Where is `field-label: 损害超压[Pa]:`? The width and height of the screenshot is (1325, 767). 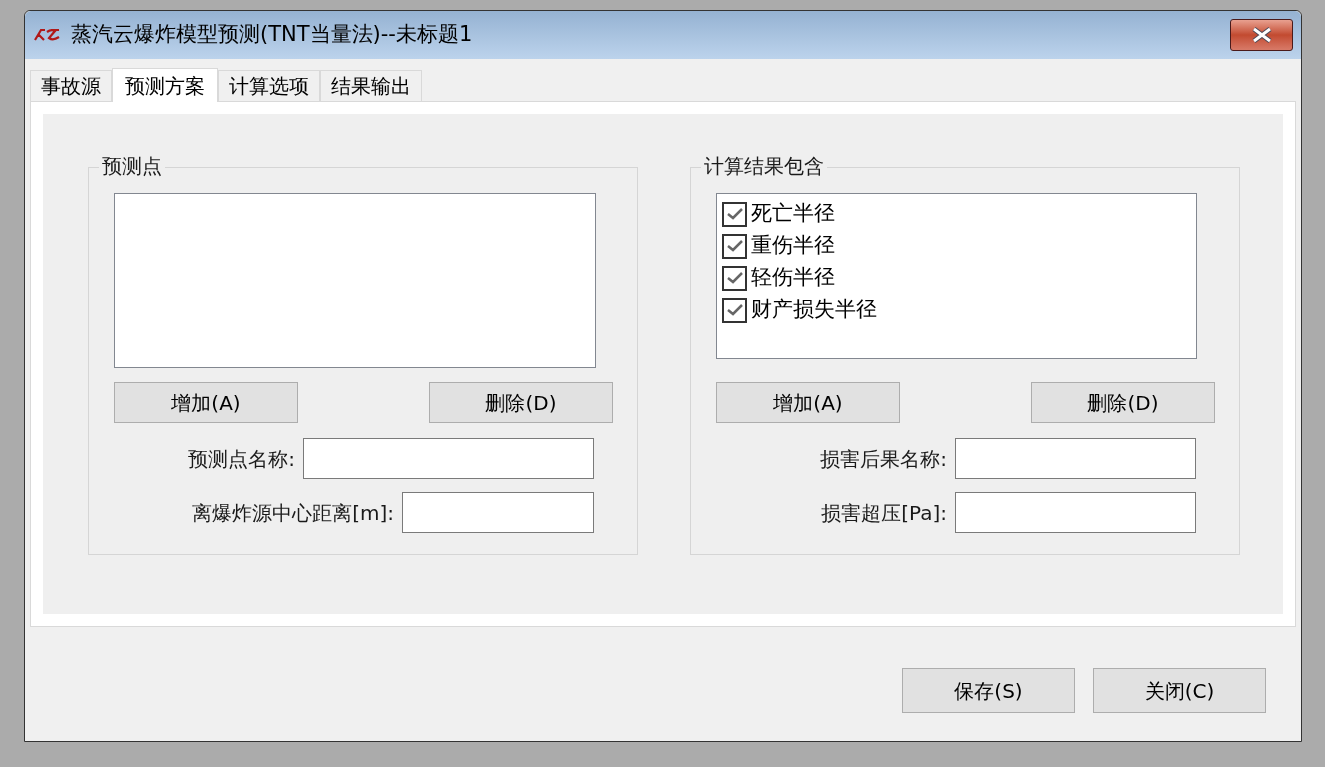
field-label: 损害超压[Pa]: is located at coordinates (884, 513).